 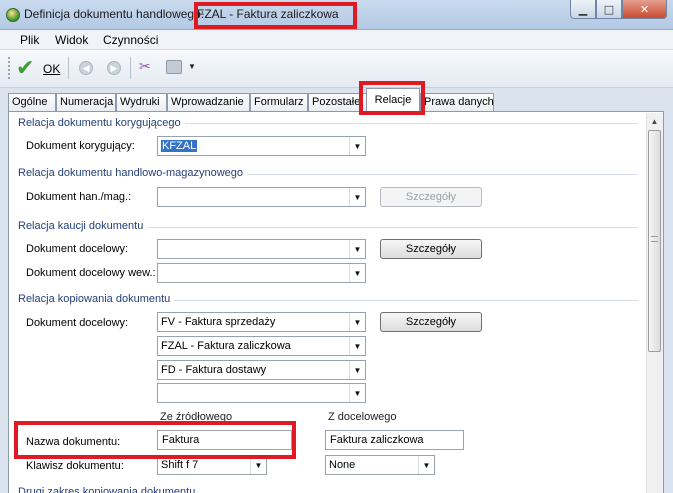 I want to click on maximize-icon: □, so click(x=609, y=9).